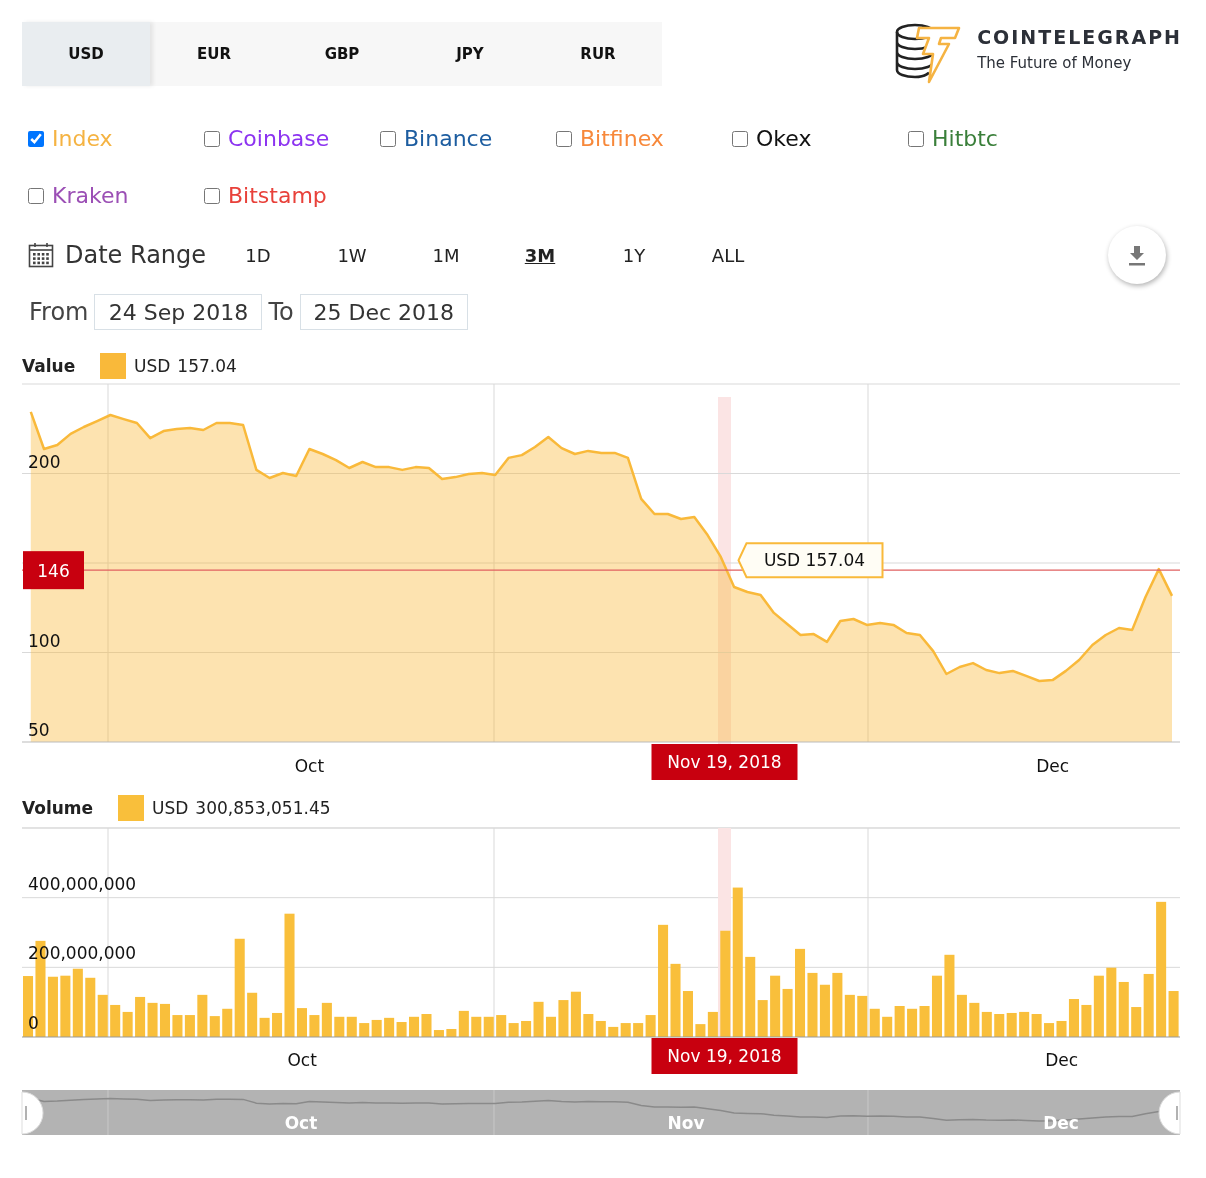  I want to click on chart-title: Value, so click(49, 366).